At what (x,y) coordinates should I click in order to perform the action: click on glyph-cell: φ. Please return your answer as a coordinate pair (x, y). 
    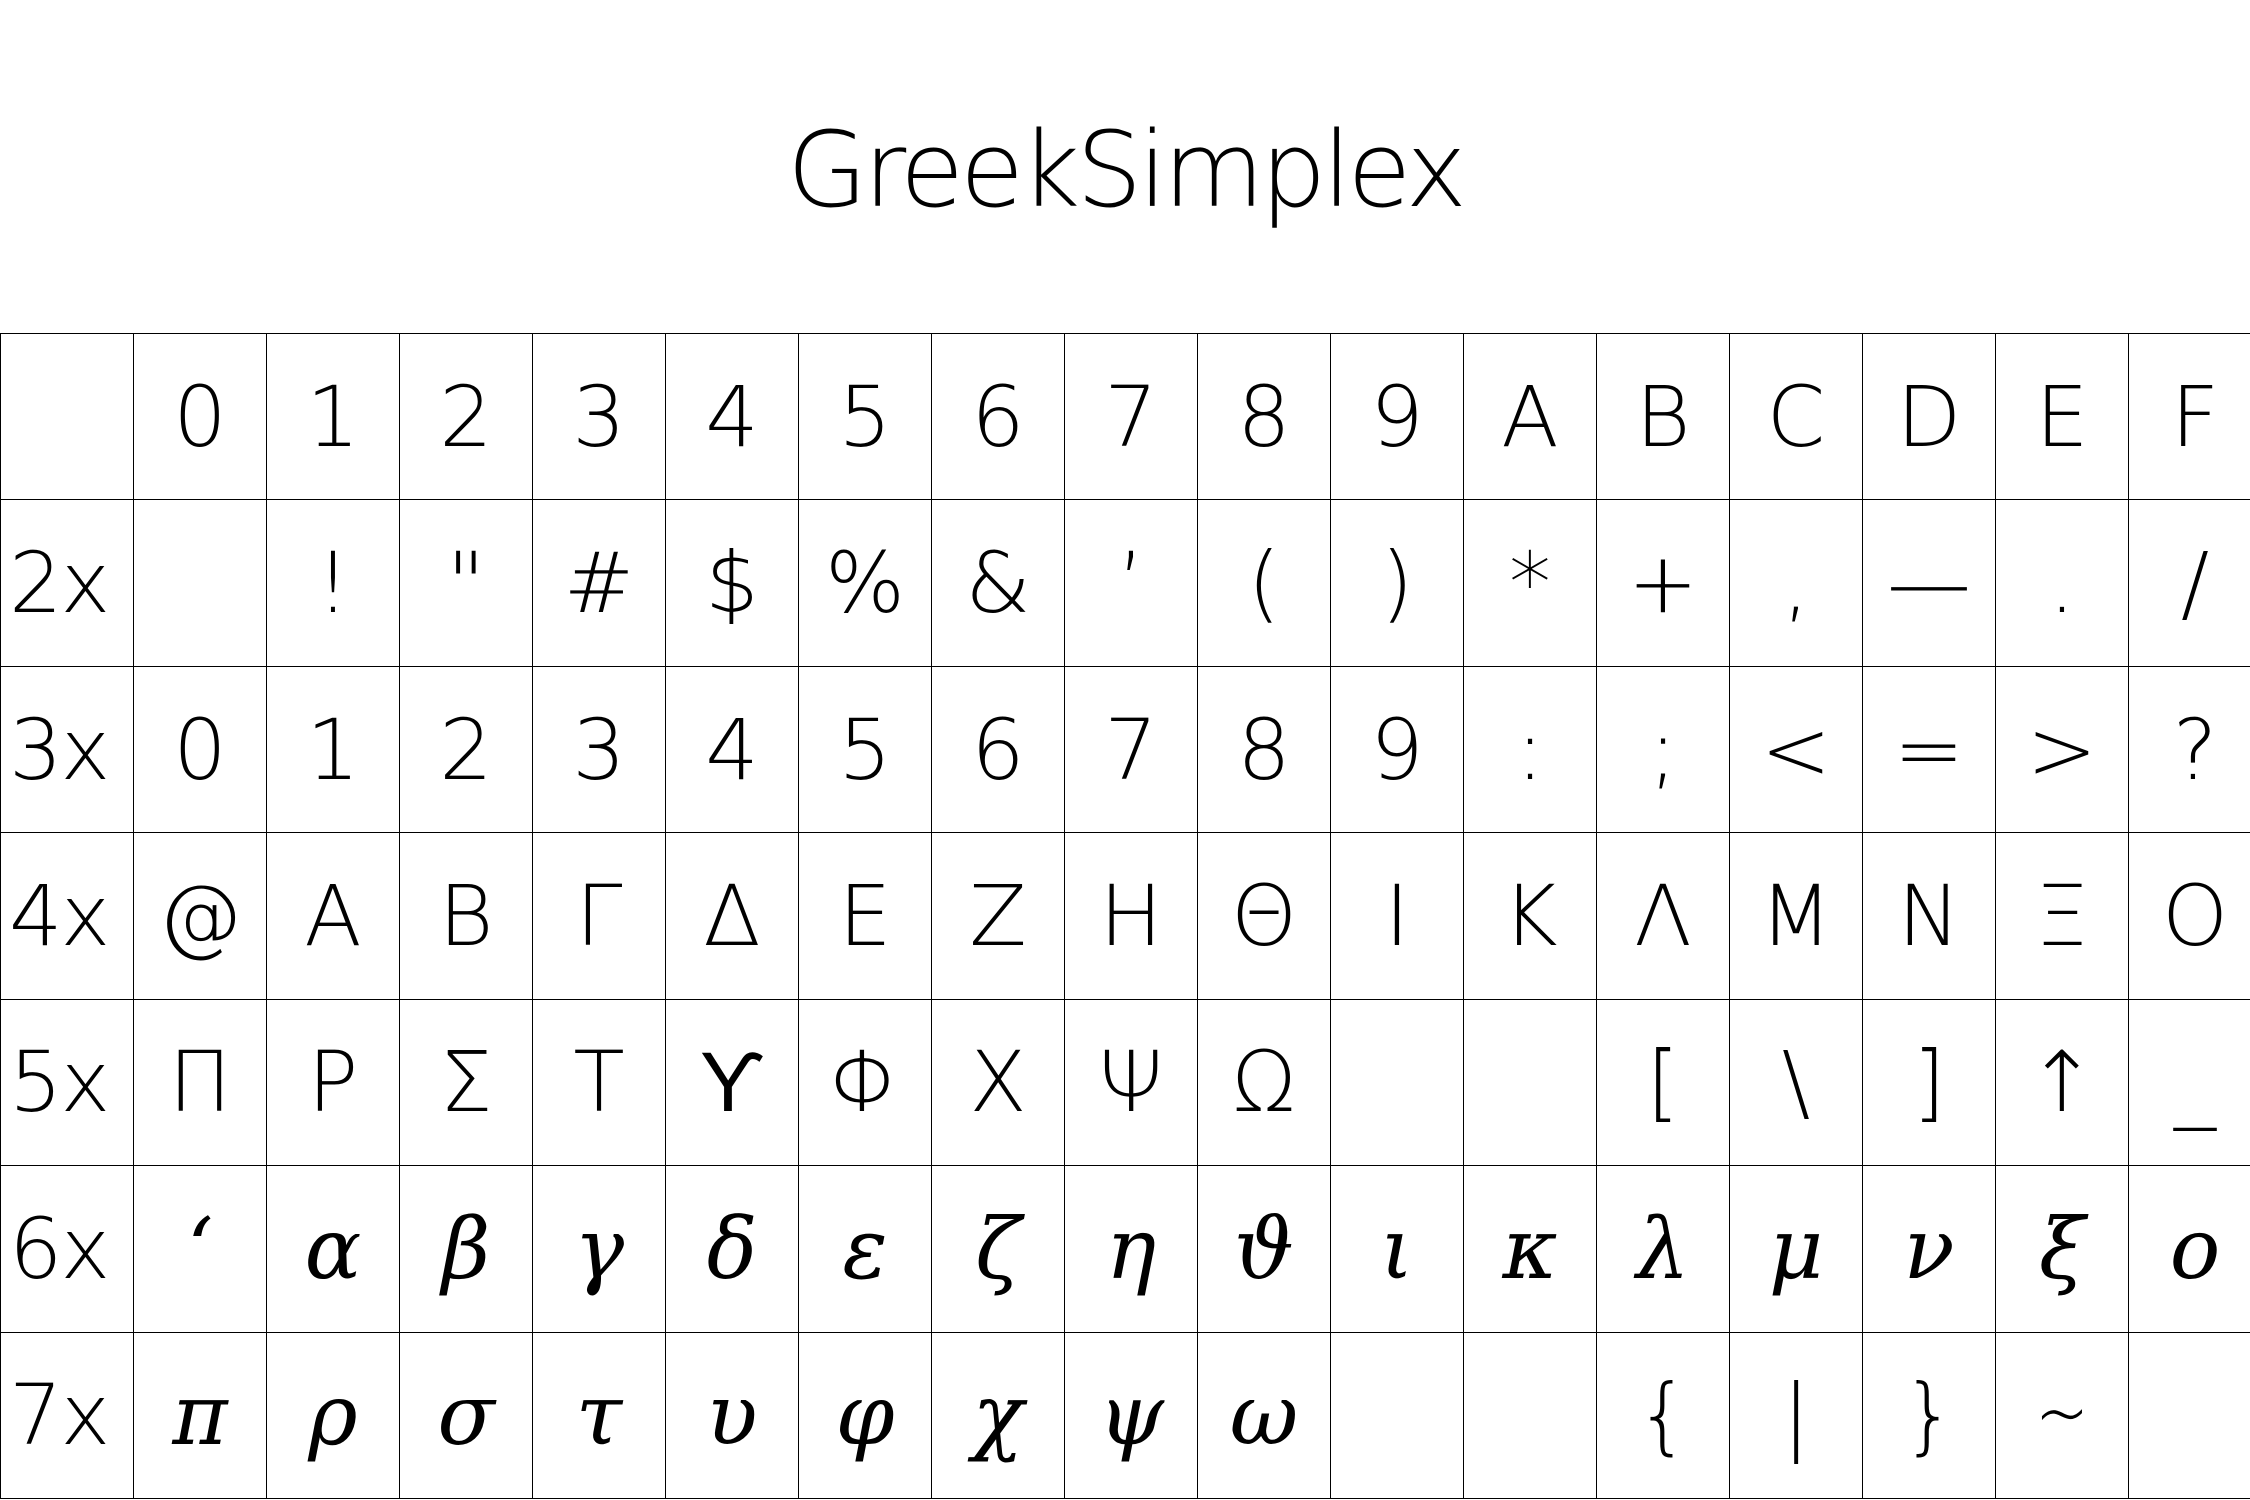
    Looking at the image, I should click on (865, 1415).